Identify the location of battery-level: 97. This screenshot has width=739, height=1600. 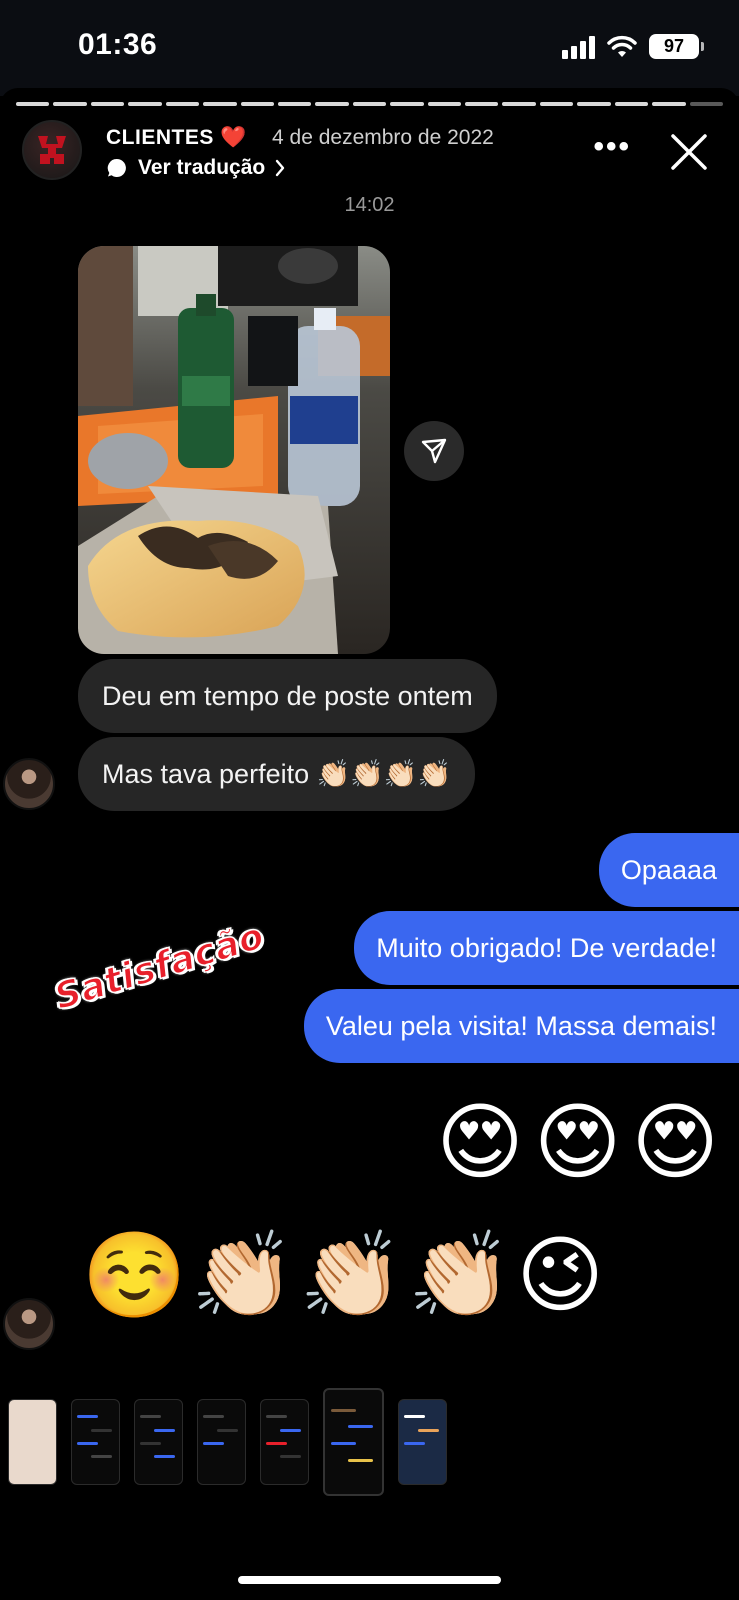
(674, 46).